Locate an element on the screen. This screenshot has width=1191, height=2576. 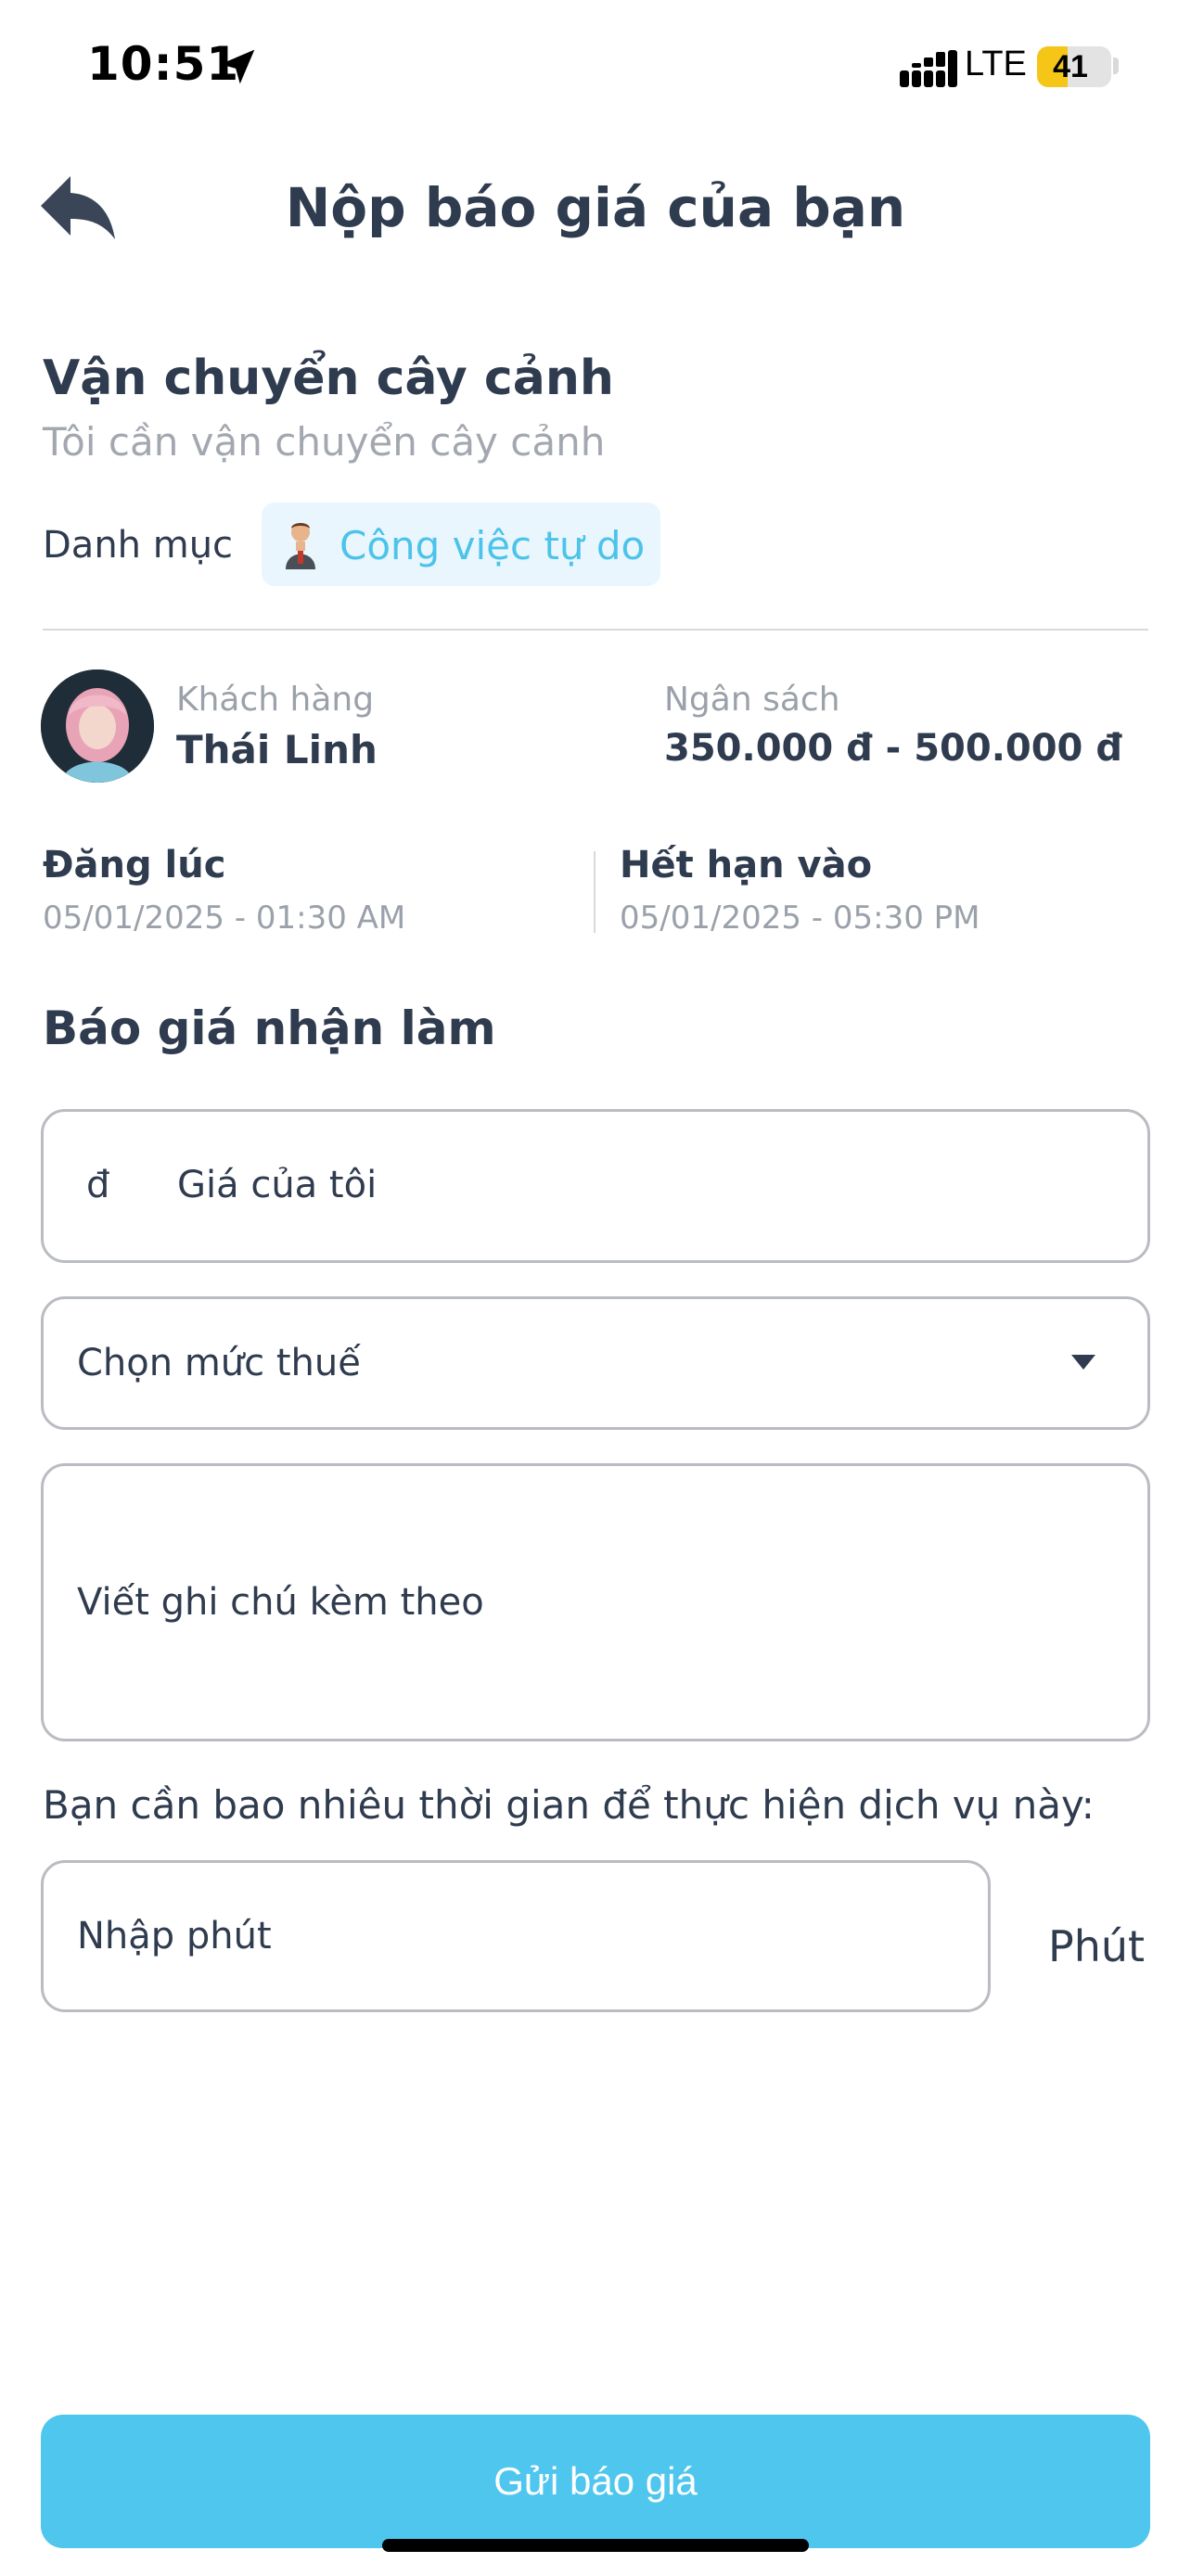
note-textarea: Viết ghi chú kèm theo is located at coordinates (595, 1602).